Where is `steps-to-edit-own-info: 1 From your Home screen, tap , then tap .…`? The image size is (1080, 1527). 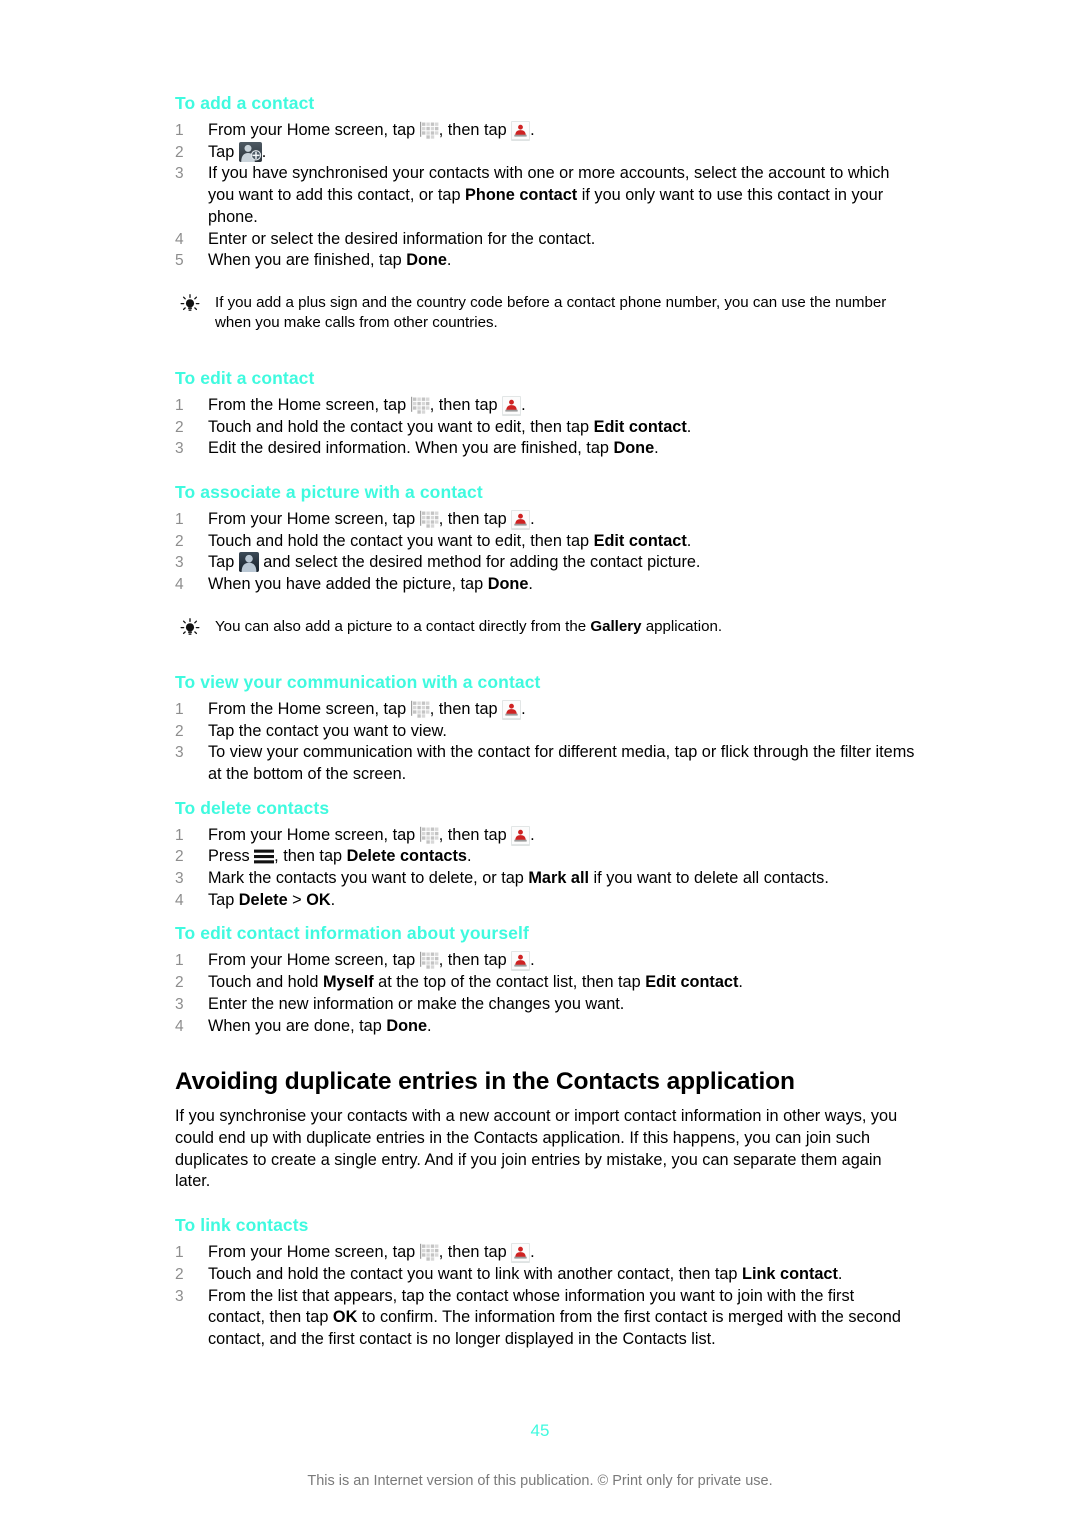
steps-to-edit-own-info: 1 From your Home screen, tap , then tap .… is located at coordinates (545, 993).